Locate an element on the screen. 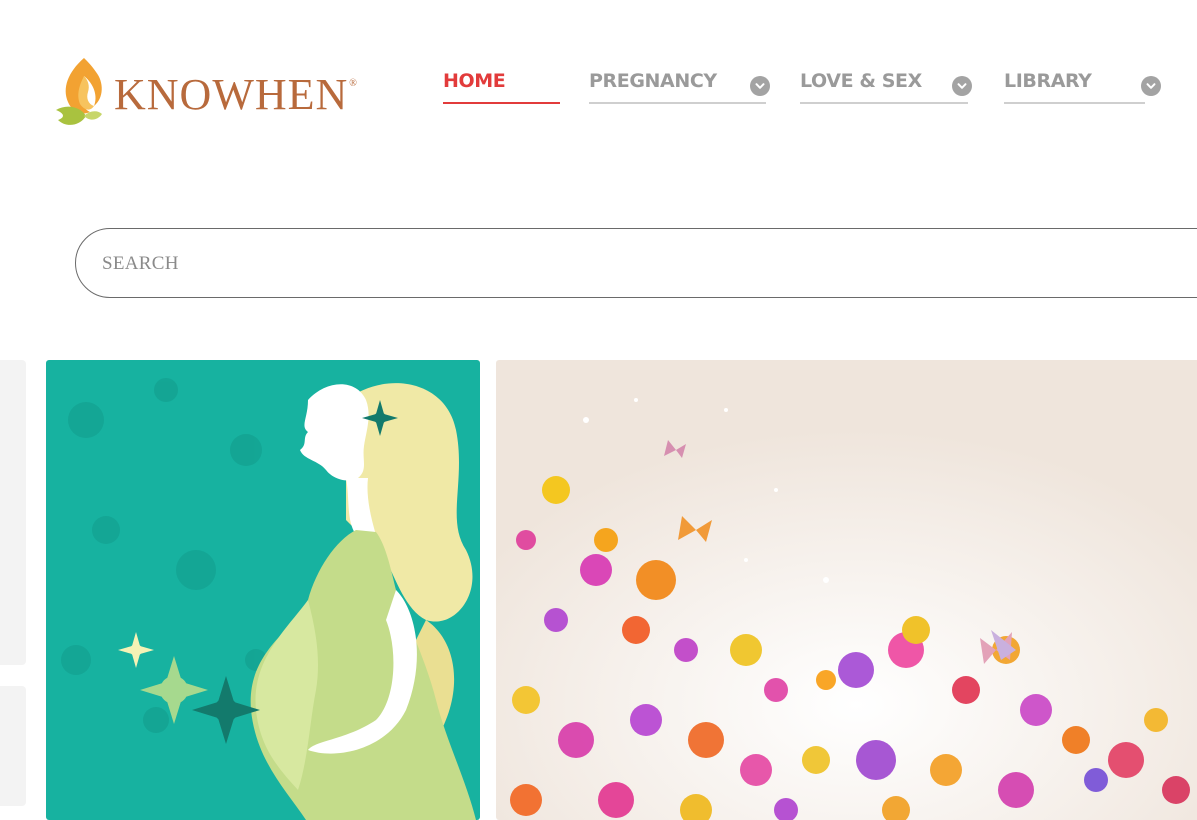 The width and height of the screenshot is (1197, 820). nav-item-label: PREGNANCY is located at coordinates (653, 81).